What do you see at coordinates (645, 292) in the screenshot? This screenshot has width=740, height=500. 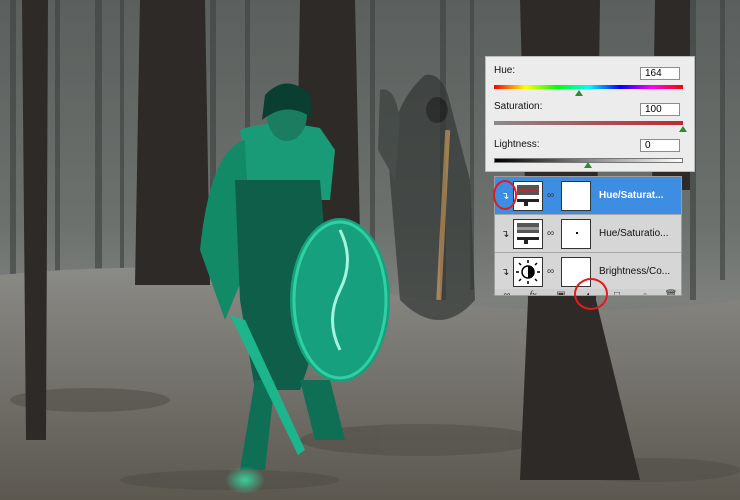 I see `new-layer-icon: ▫` at bounding box center [645, 292].